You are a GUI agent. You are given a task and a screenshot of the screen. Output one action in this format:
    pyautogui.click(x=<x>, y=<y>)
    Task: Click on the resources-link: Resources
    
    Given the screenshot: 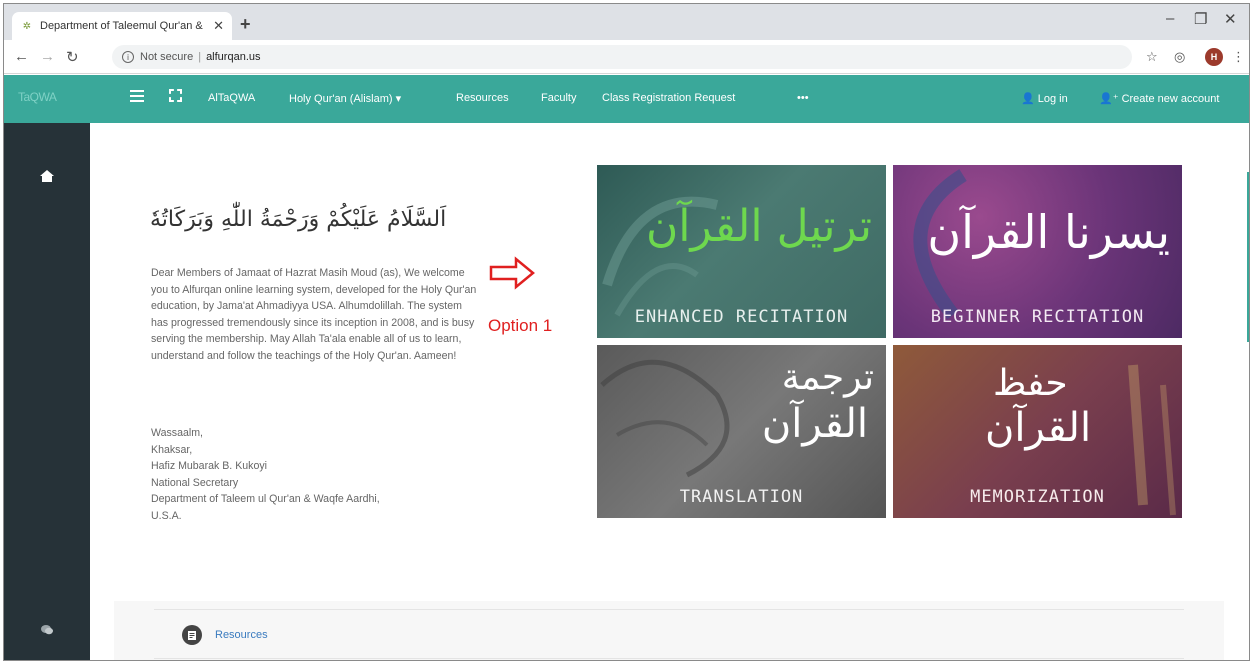 What is the action you would take?
    pyautogui.click(x=241, y=635)
    